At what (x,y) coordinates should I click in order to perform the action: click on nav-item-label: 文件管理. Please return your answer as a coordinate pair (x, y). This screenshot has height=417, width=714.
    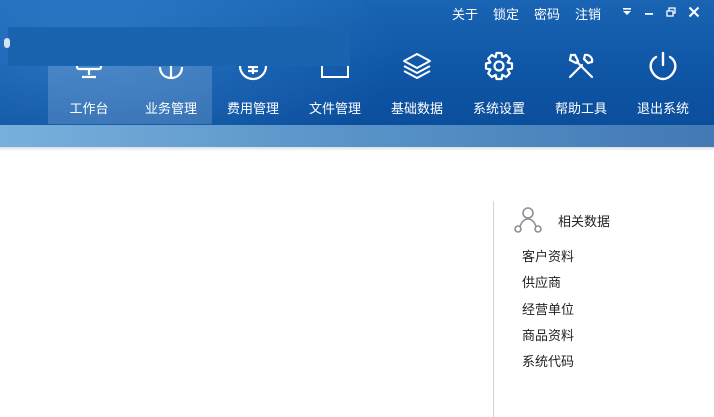
    Looking at the image, I should click on (334, 109).